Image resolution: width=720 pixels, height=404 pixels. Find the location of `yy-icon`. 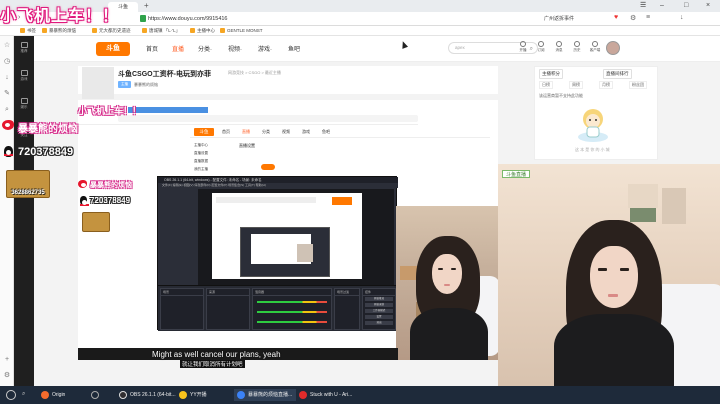

yy-icon is located at coordinates (183, 395).